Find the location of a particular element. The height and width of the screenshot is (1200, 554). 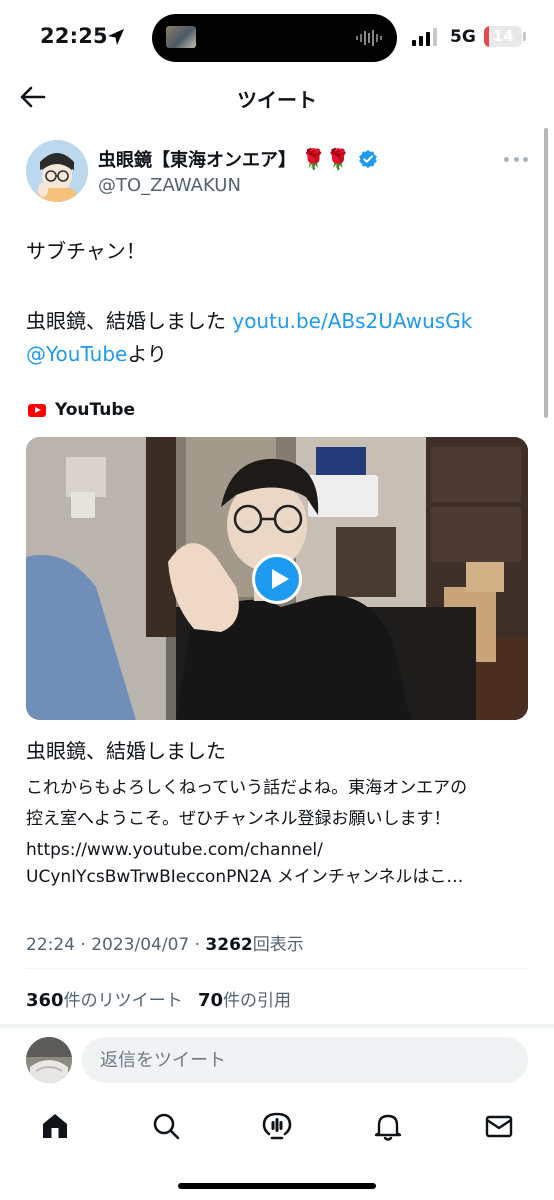

more-options-button is located at coordinates (516, 159).